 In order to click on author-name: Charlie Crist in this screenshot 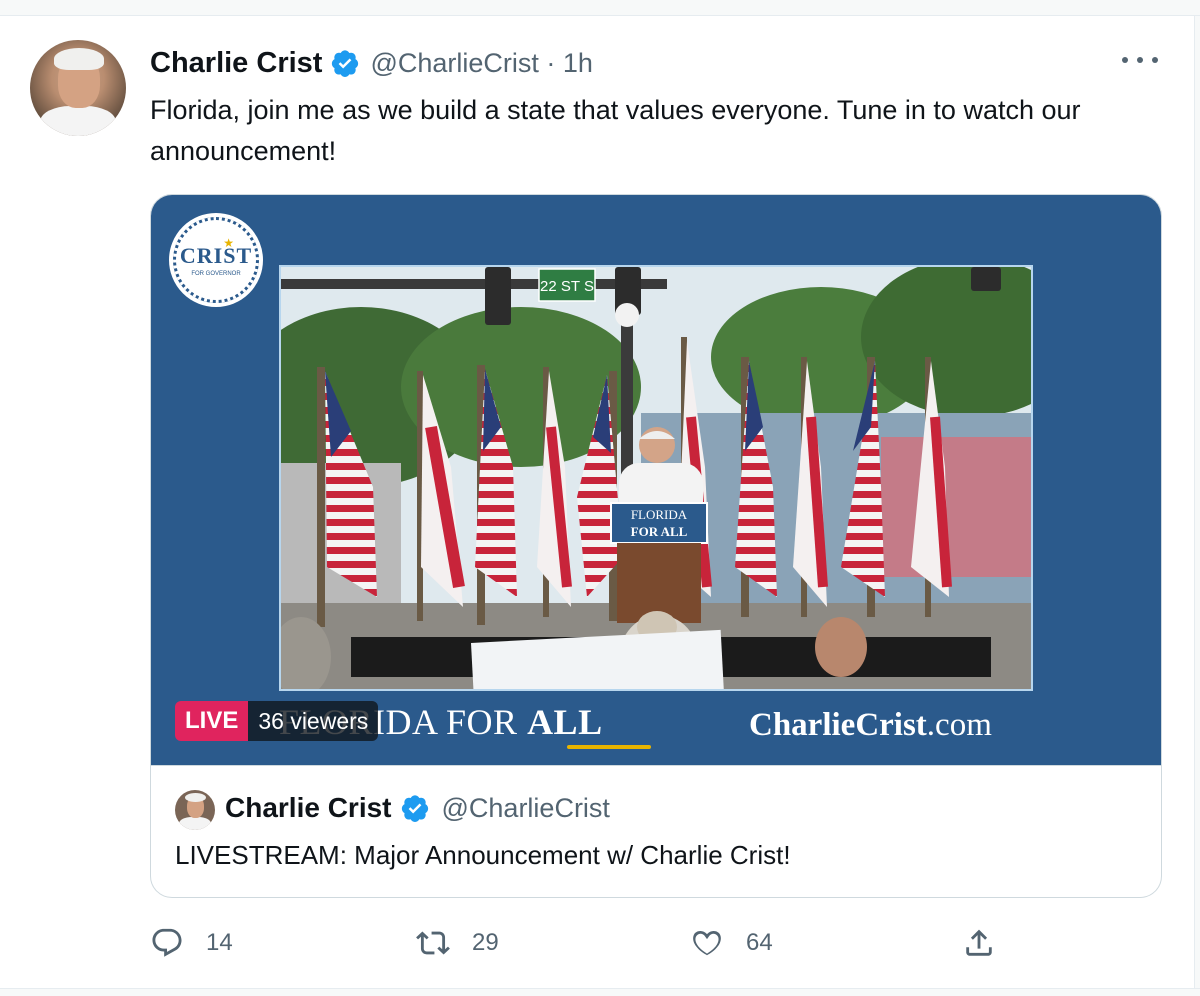, I will do `click(236, 63)`.